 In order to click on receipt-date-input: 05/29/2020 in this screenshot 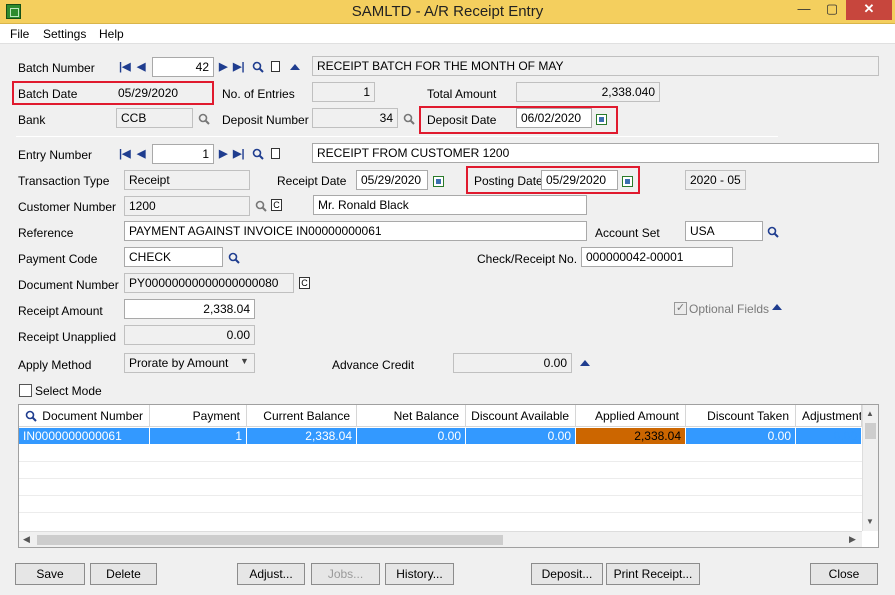, I will do `click(392, 180)`.